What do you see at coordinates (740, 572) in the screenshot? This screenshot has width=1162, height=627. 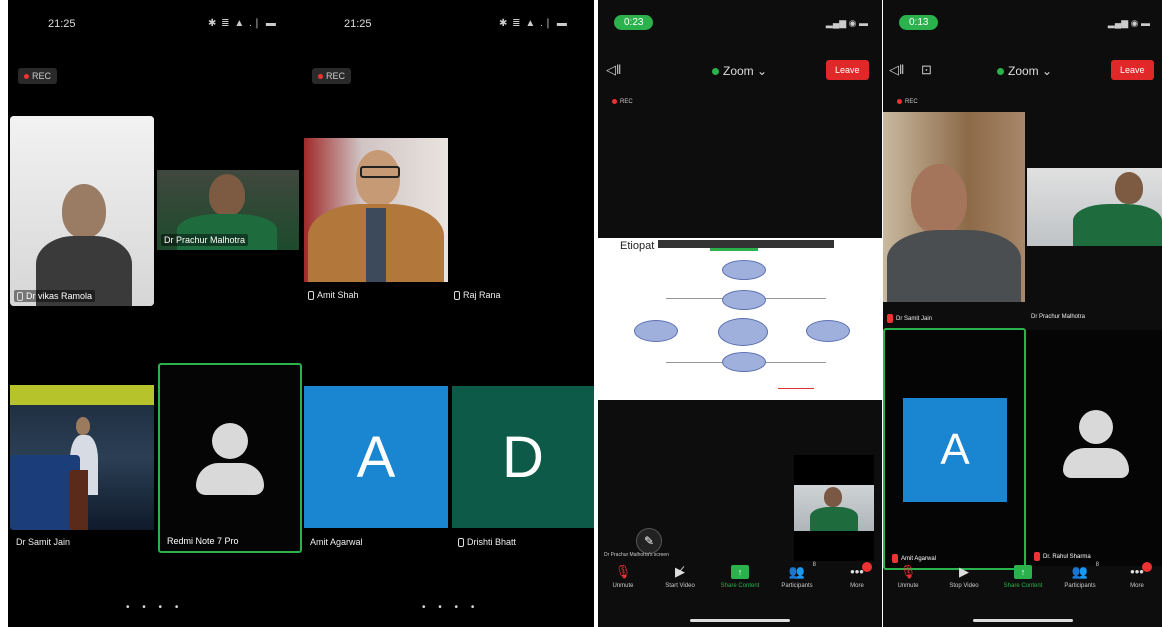 I see `share-icon: ↑` at bounding box center [740, 572].